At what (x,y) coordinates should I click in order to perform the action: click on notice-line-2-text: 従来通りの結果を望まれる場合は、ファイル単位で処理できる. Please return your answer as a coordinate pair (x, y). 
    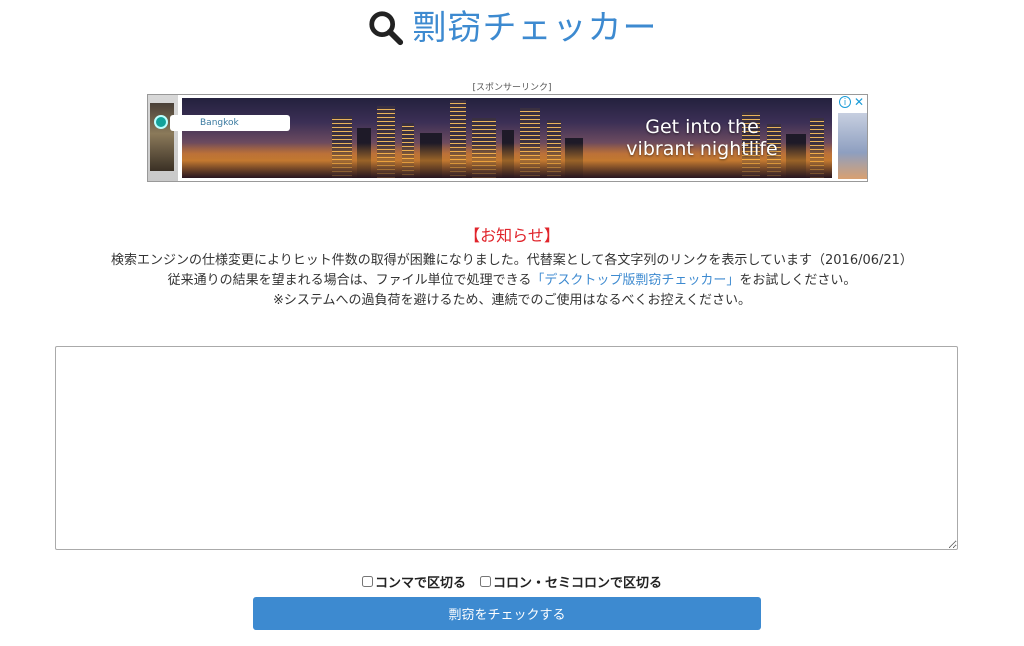
    Looking at the image, I should click on (349, 280).